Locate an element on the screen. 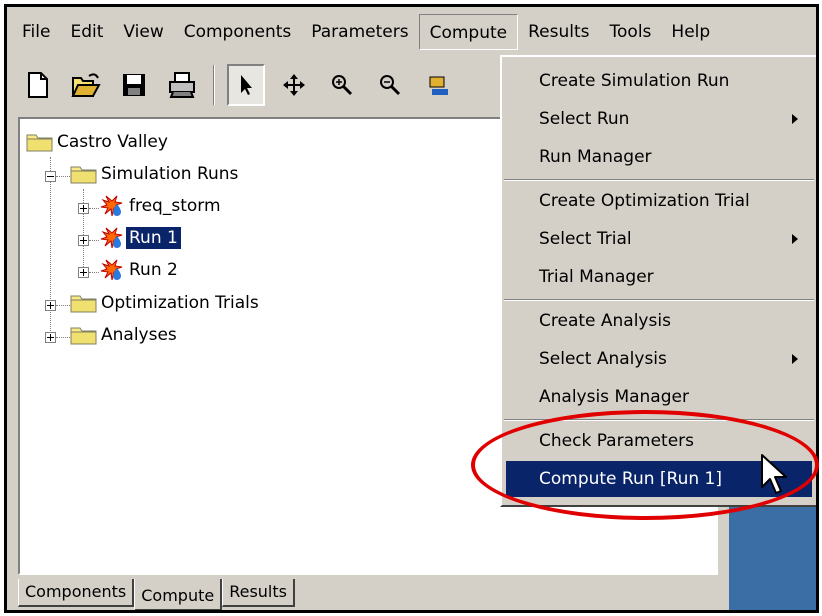  zoom-out-button is located at coordinates (390, 85).